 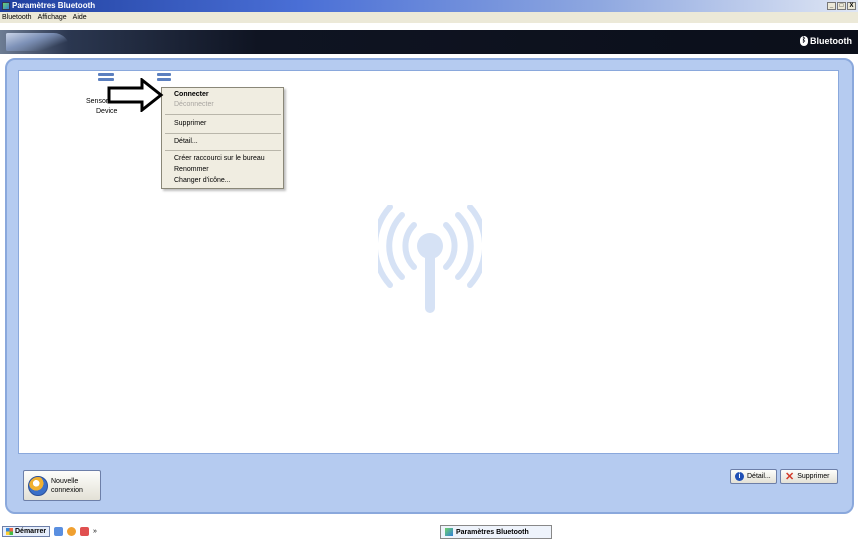 What do you see at coordinates (191, 94) in the screenshot?
I see `menu-item-connect: Connecter` at bounding box center [191, 94].